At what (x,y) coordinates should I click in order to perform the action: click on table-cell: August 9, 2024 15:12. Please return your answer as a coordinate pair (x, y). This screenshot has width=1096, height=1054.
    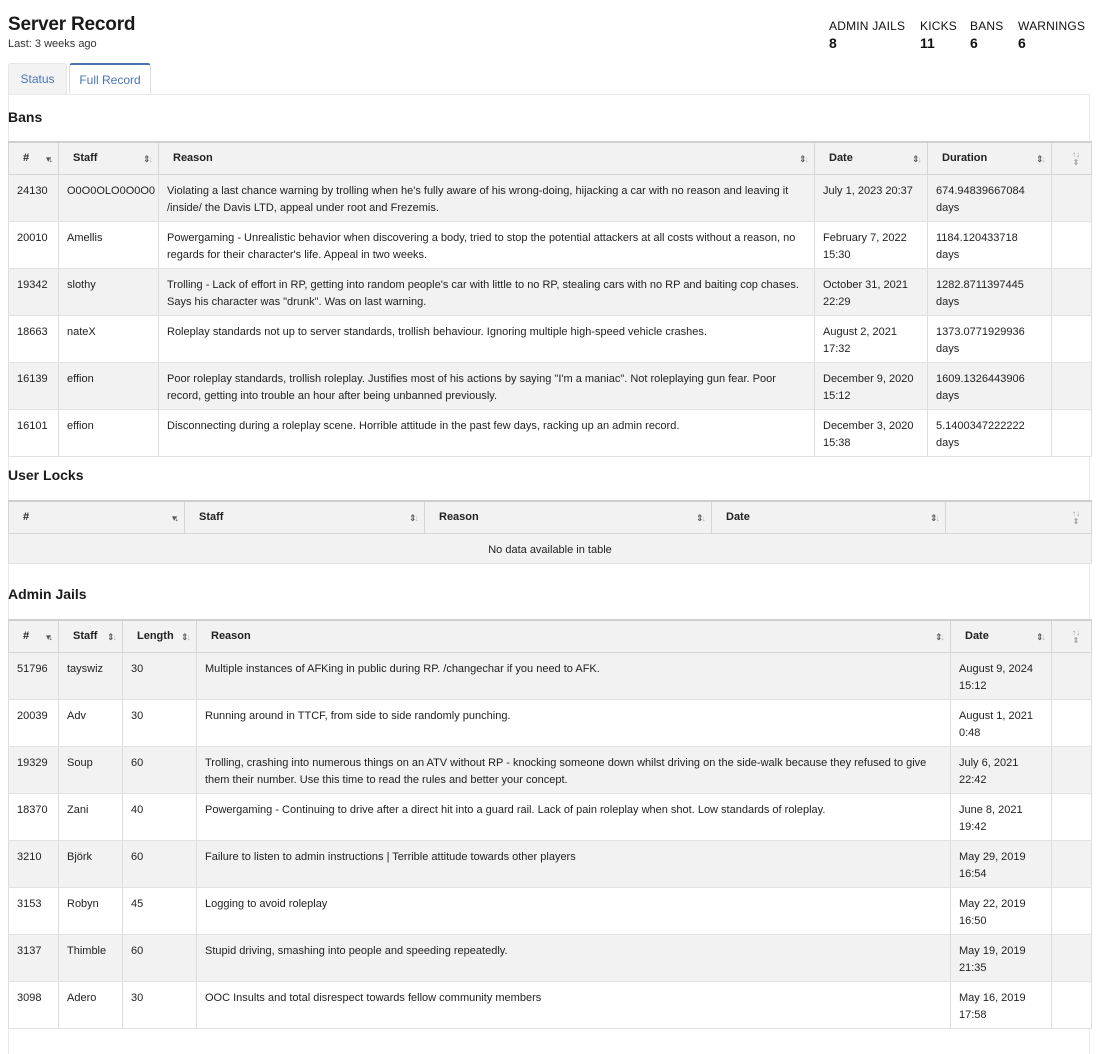
    Looking at the image, I should click on (1001, 676).